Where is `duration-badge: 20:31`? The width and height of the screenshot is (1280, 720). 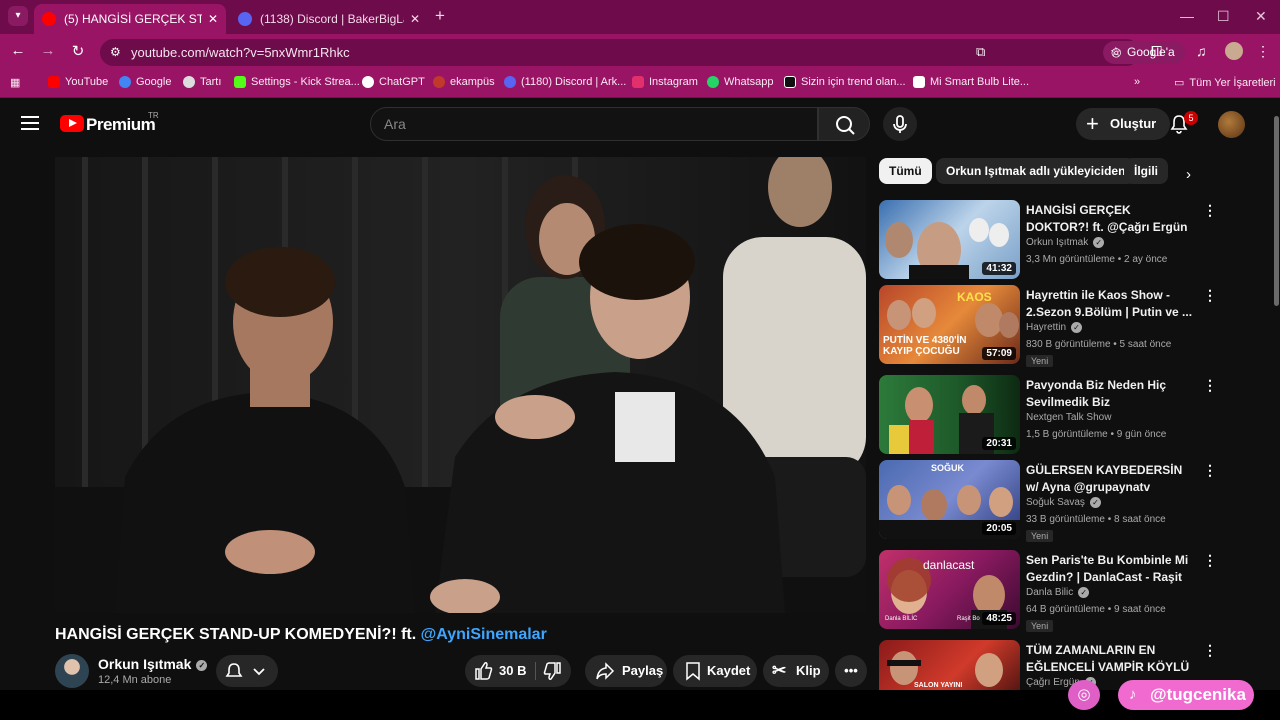 duration-badge: 20:31 is located at coordinates (999, 443).